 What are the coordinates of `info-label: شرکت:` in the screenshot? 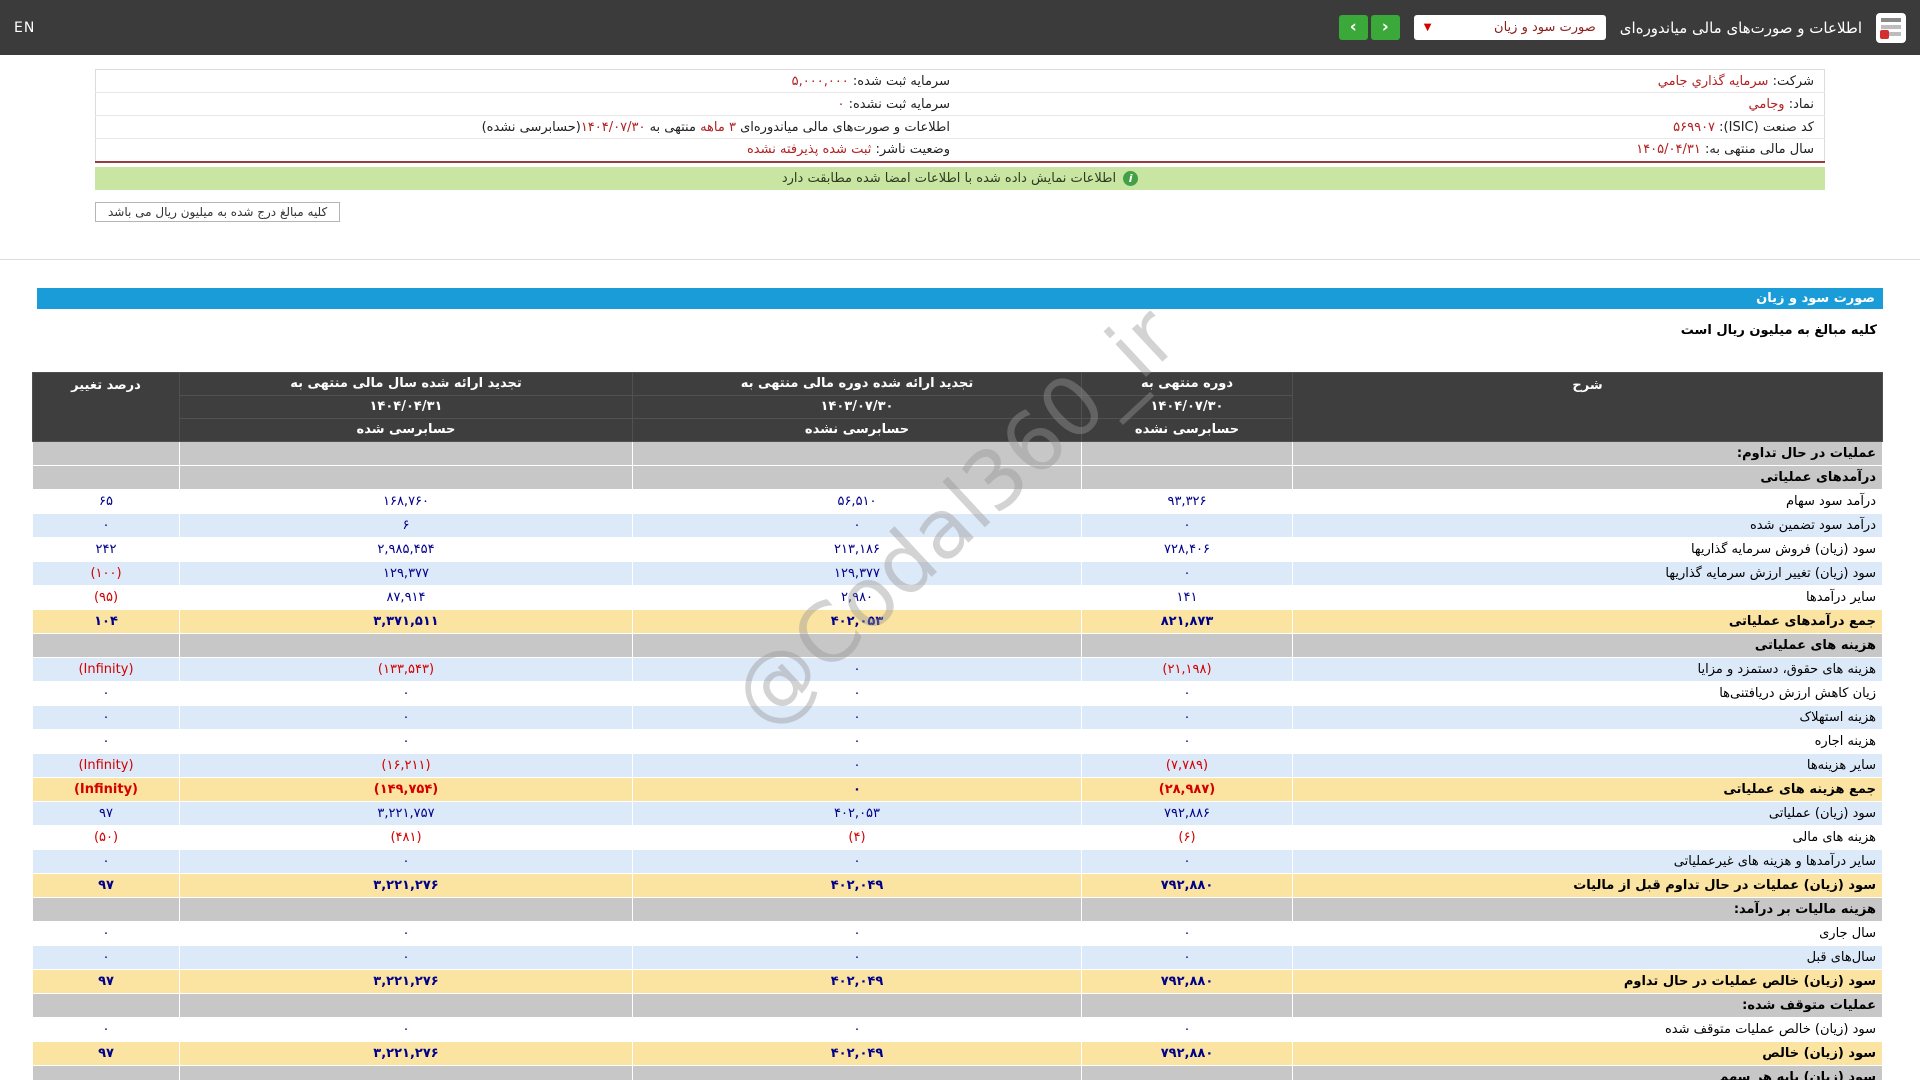 It's located at (1791, 81).